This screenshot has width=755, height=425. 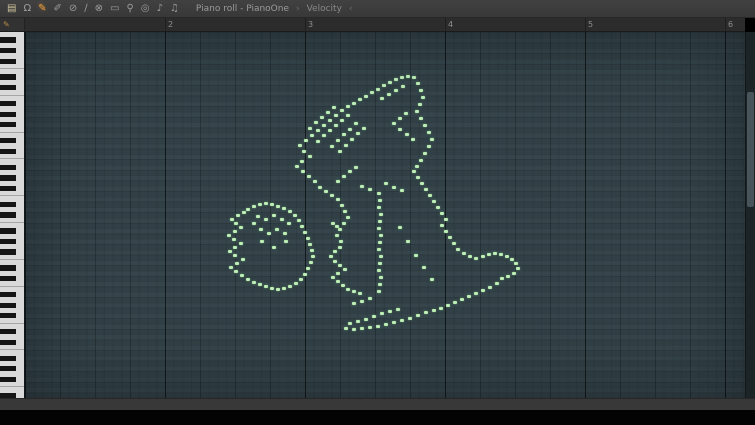 I want to click on ruler-corner-icon: ✎, so click(x=12, y=25).